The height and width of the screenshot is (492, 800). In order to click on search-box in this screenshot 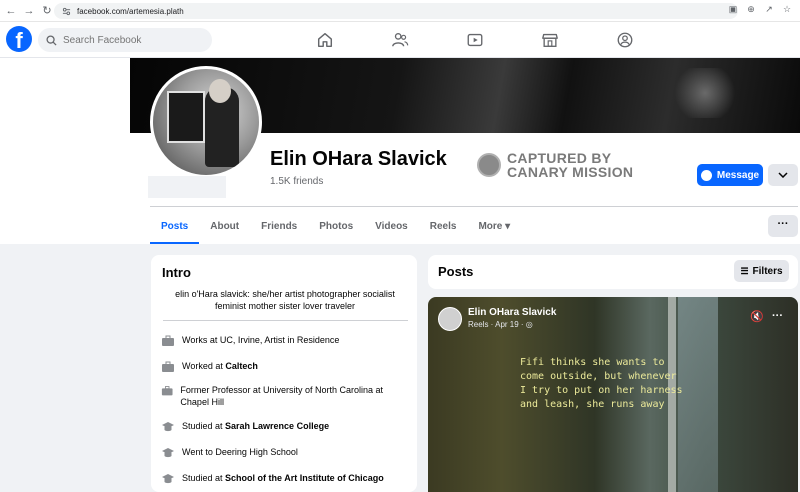, I will do `click(125, 40)`.